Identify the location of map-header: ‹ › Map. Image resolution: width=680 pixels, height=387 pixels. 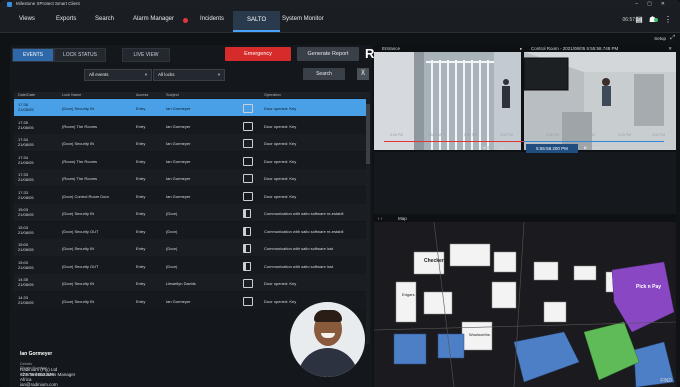
(525, 218).